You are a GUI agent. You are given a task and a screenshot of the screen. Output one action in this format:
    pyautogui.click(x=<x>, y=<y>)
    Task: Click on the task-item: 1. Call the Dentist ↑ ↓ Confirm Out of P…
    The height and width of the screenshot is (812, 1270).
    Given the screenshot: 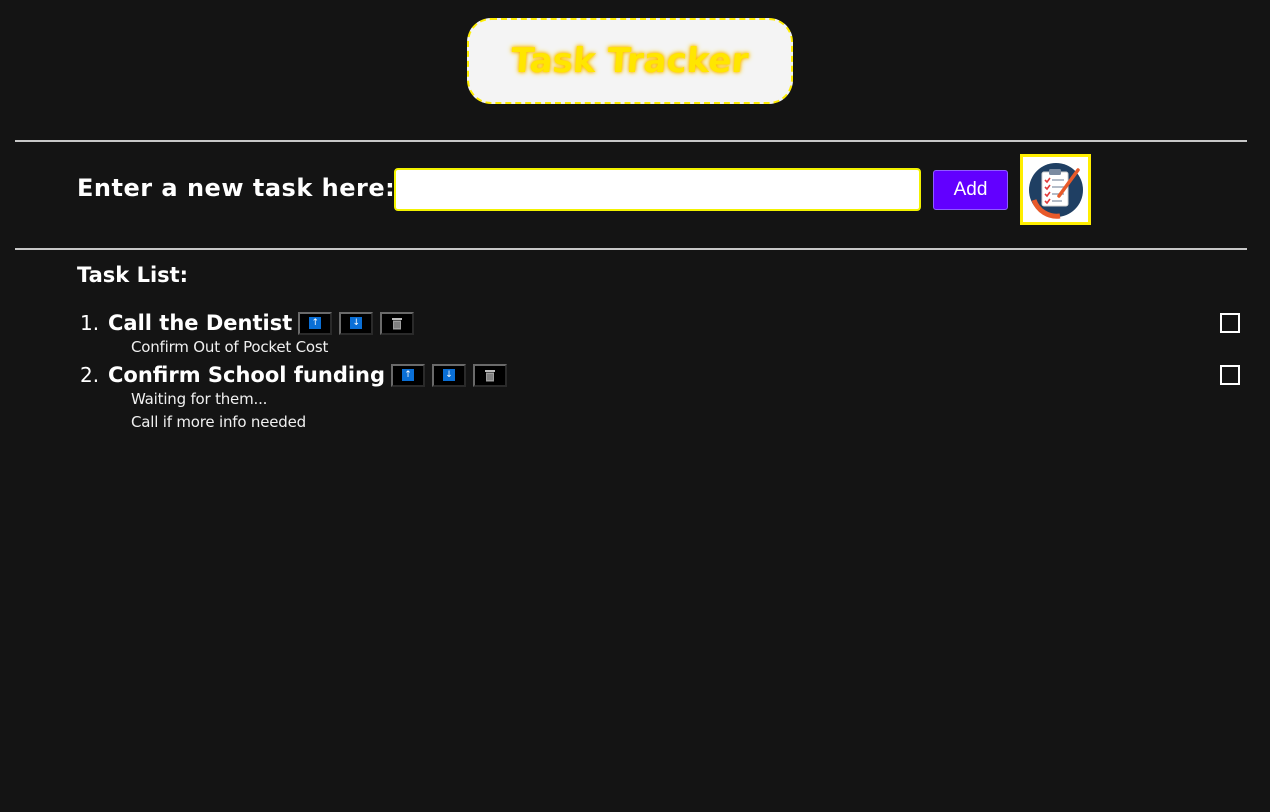 What is the action you would take?
    pyautogui.click(x=665, y=334)
    